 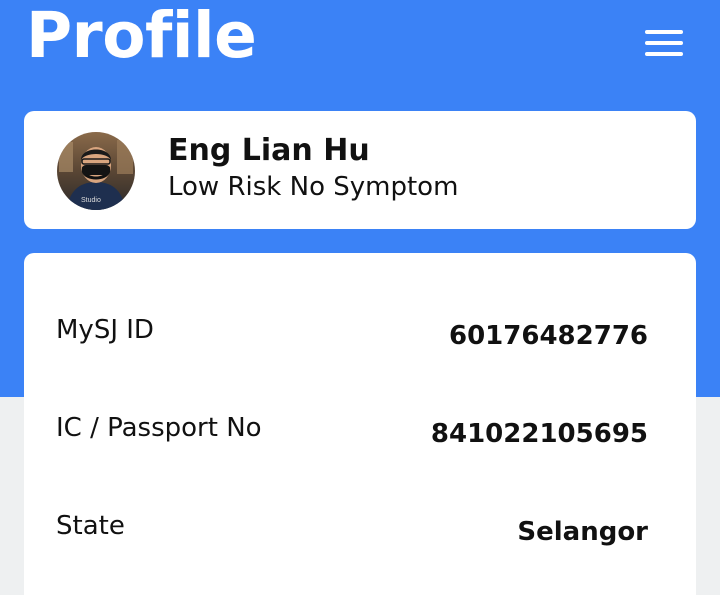 What do you see at coordinates (664, 43) in the screenshot?
I see `menu-button` at bounding box center [664, 43].